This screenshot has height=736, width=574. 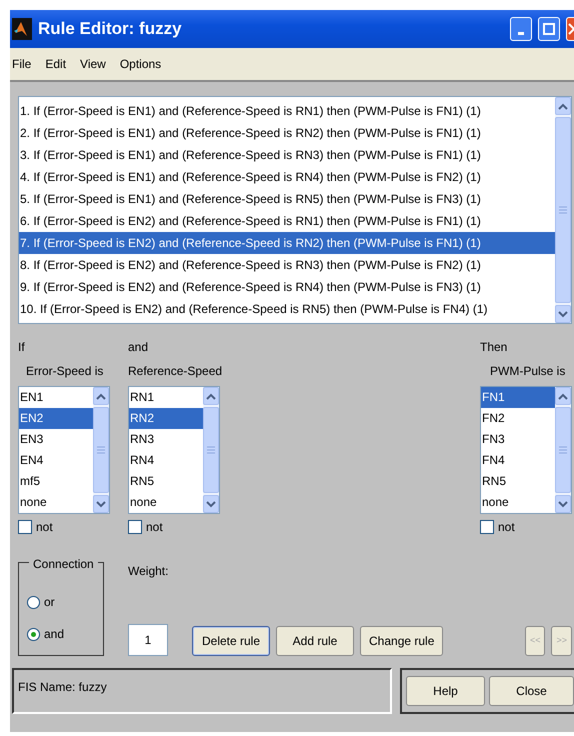 I want to click on minimize-button, so click(x=521, y=29).